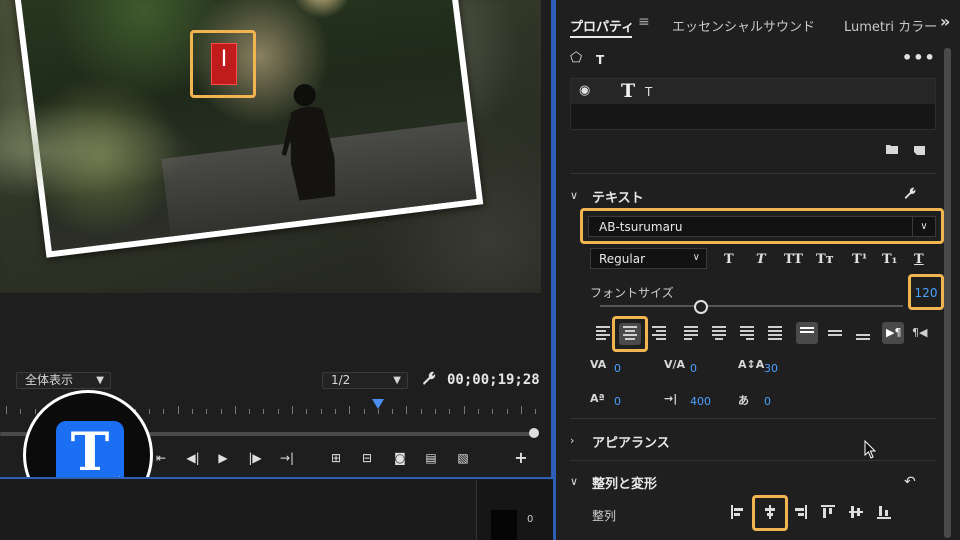  Describe the element at coordinates (771, 368) in the screenshot. I see `leading-value: 30` at that location.